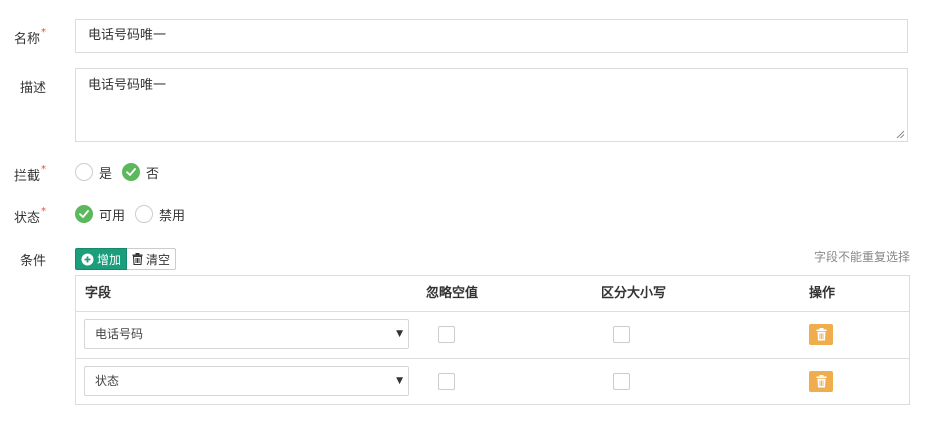 The height and width of the screenshot is (427, 928). What do you see at coordinates (492, 358) in the screenshot?
I see `row-divider` at bounding box center [492, 358].